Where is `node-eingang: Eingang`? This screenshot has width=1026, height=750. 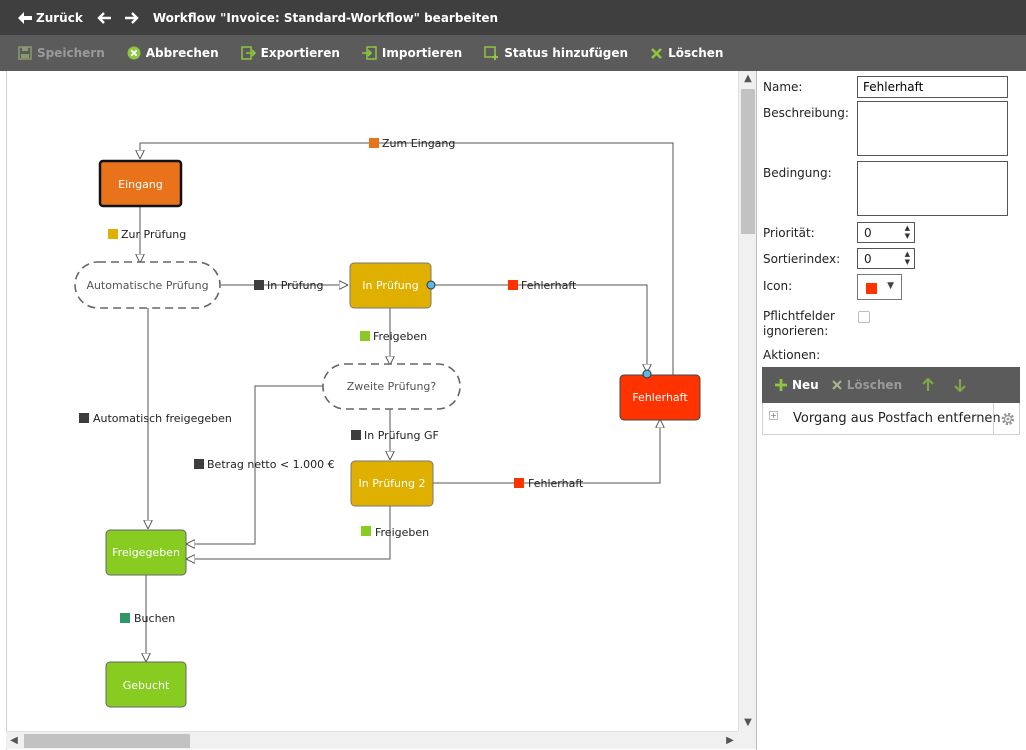
node-eingang: Eingang is located at coordinates (140, 183).